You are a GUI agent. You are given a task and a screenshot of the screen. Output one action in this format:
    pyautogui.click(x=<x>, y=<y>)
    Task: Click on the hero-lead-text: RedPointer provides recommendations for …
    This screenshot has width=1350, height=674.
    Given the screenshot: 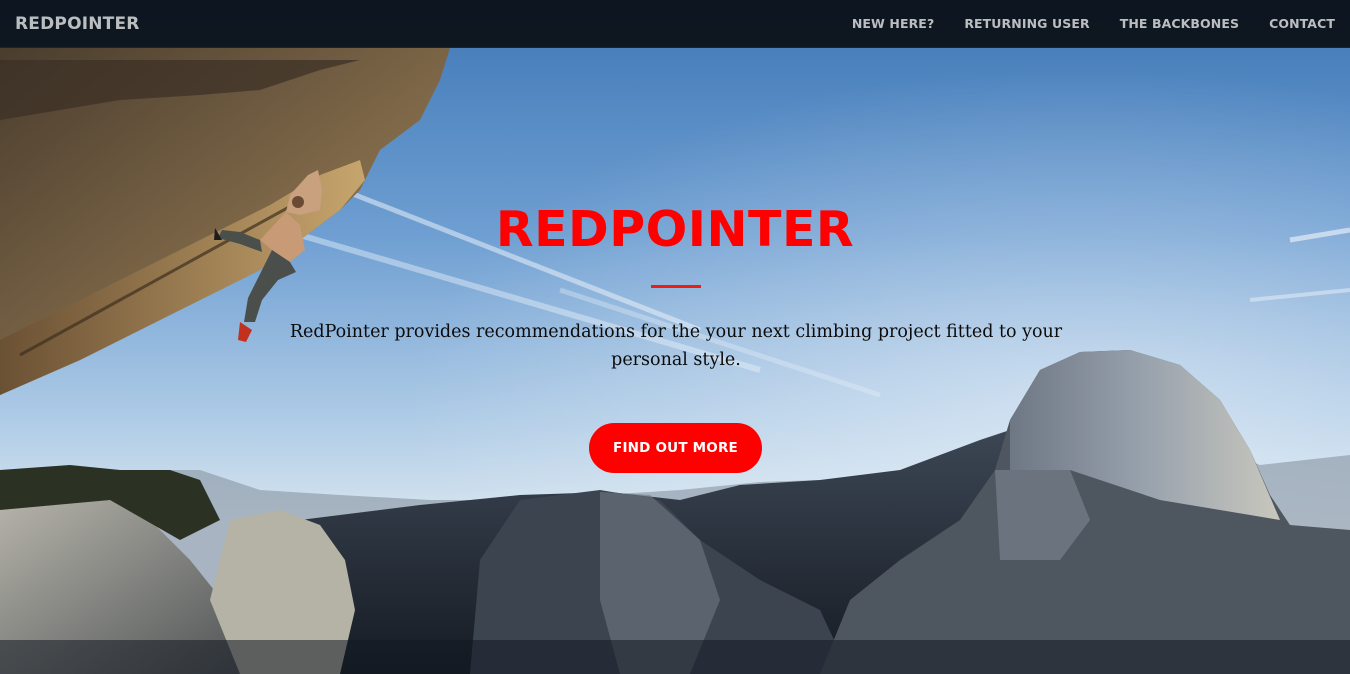 What is the action you would take?
    pyautogui.click(x=676, y=346)
    